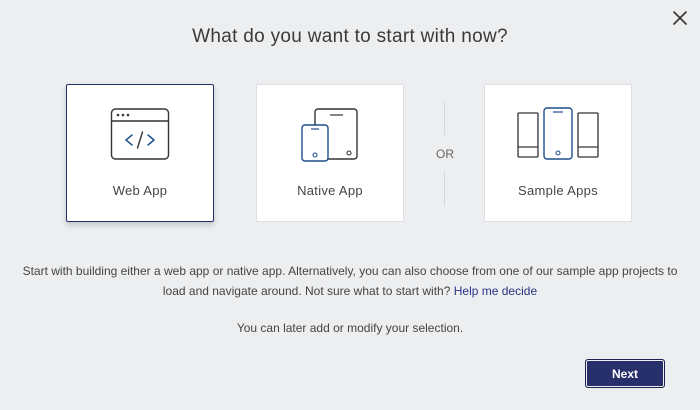 The height and width of the screenshot is (410, 700). I want to click on close-icon, so click(680, 18).